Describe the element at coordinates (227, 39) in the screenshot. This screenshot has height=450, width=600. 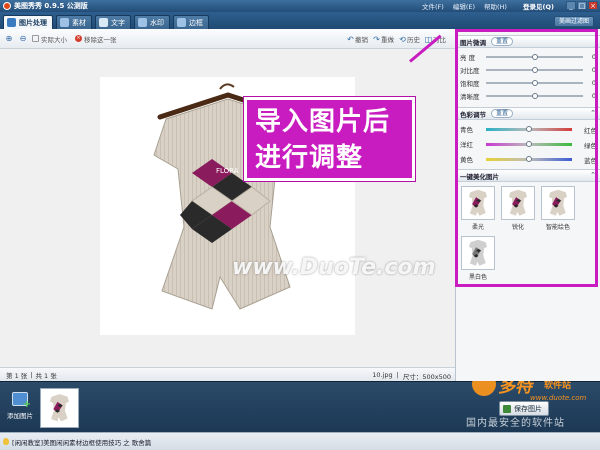
I see `toolbar: ⊕ ⊖ 实际大小 × 移除这一张 ↶ 撤销 ↷ 重做 ⟲ 历史 ◫ 对比` at that location.